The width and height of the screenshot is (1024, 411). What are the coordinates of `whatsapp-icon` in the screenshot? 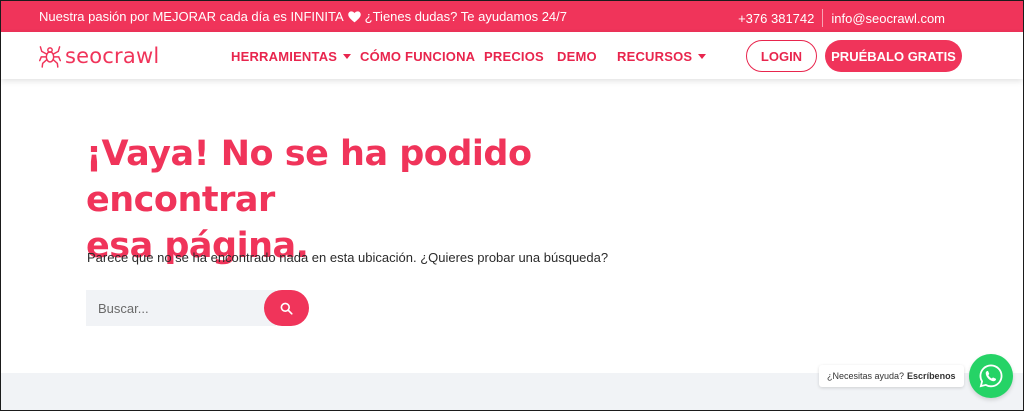 It's located at (991, 376).